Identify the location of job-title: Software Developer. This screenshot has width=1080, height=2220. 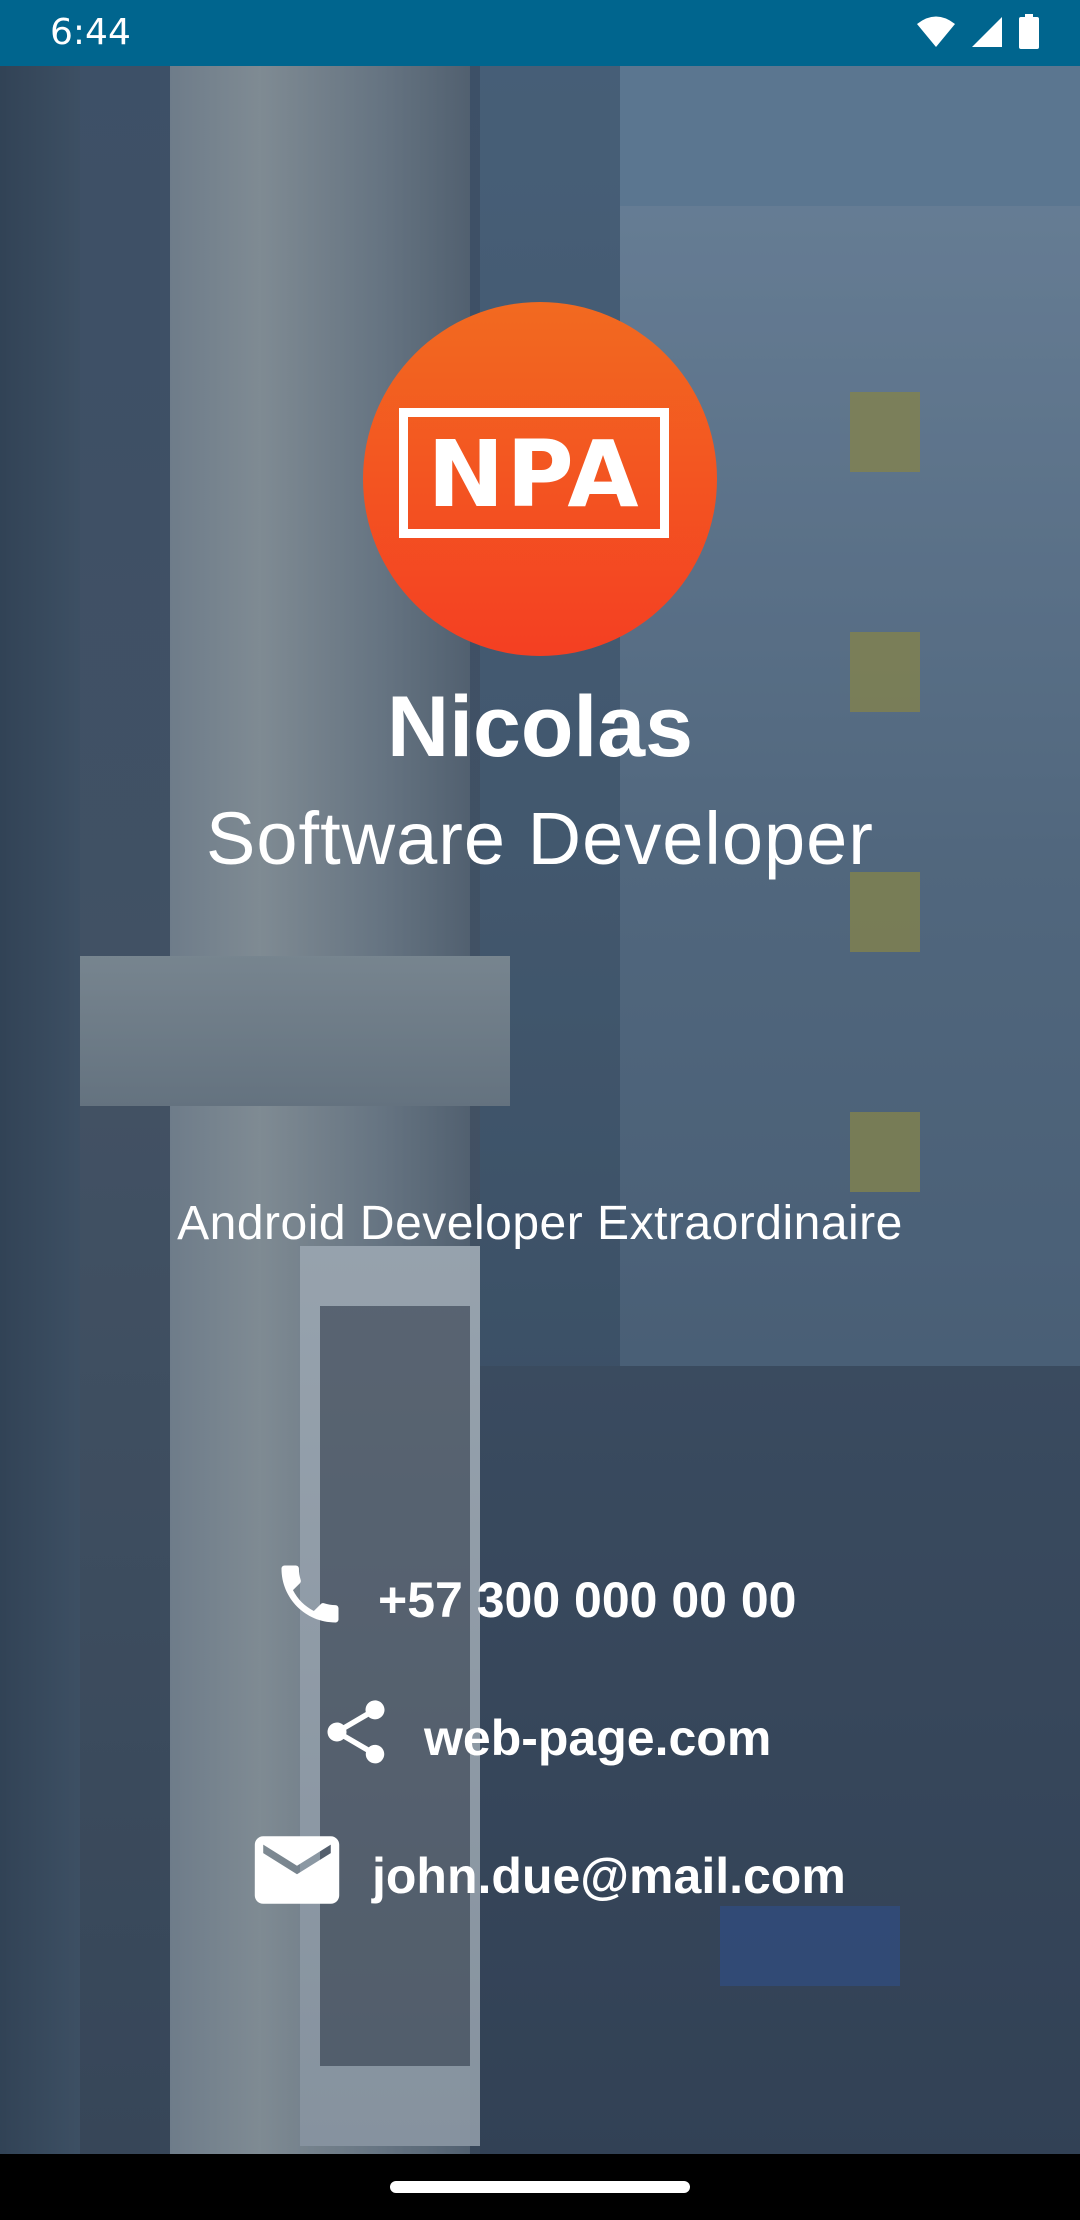
(540, 838).